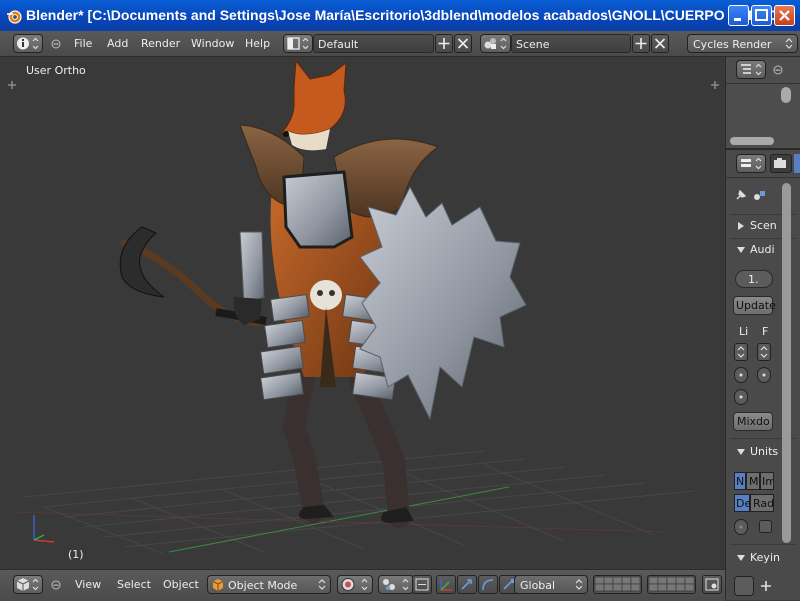 The height and width of the screenshot is (601, 800). I want to click on close-button, so click(784, 15).